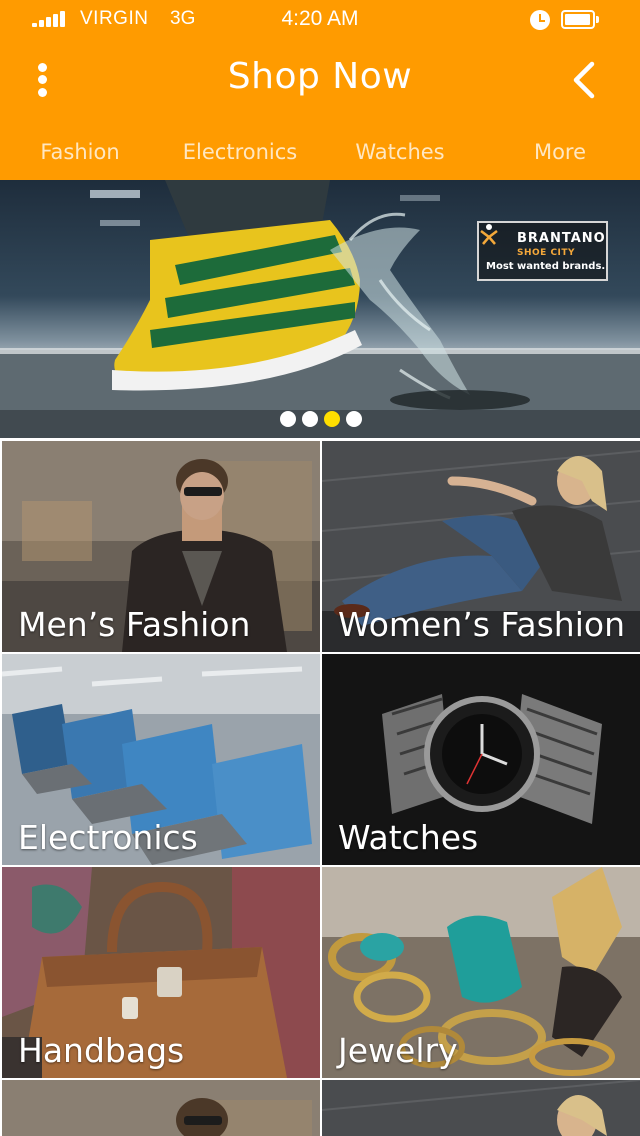 The width and height of the screenshot is (640, 1136). Describe the element at coordinates (560, 152) in the screenshot. I see `tab-more: More` at that location.